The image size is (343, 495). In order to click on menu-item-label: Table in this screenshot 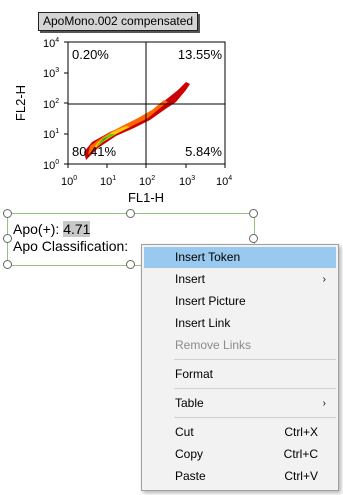, I will do `click(189, 403)`.